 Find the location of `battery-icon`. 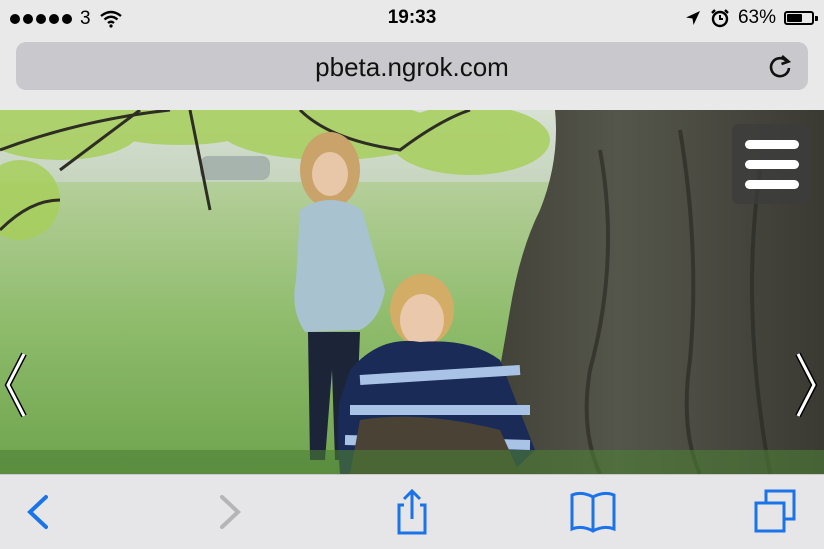

battery-icon is located at coordinates (801, 18).